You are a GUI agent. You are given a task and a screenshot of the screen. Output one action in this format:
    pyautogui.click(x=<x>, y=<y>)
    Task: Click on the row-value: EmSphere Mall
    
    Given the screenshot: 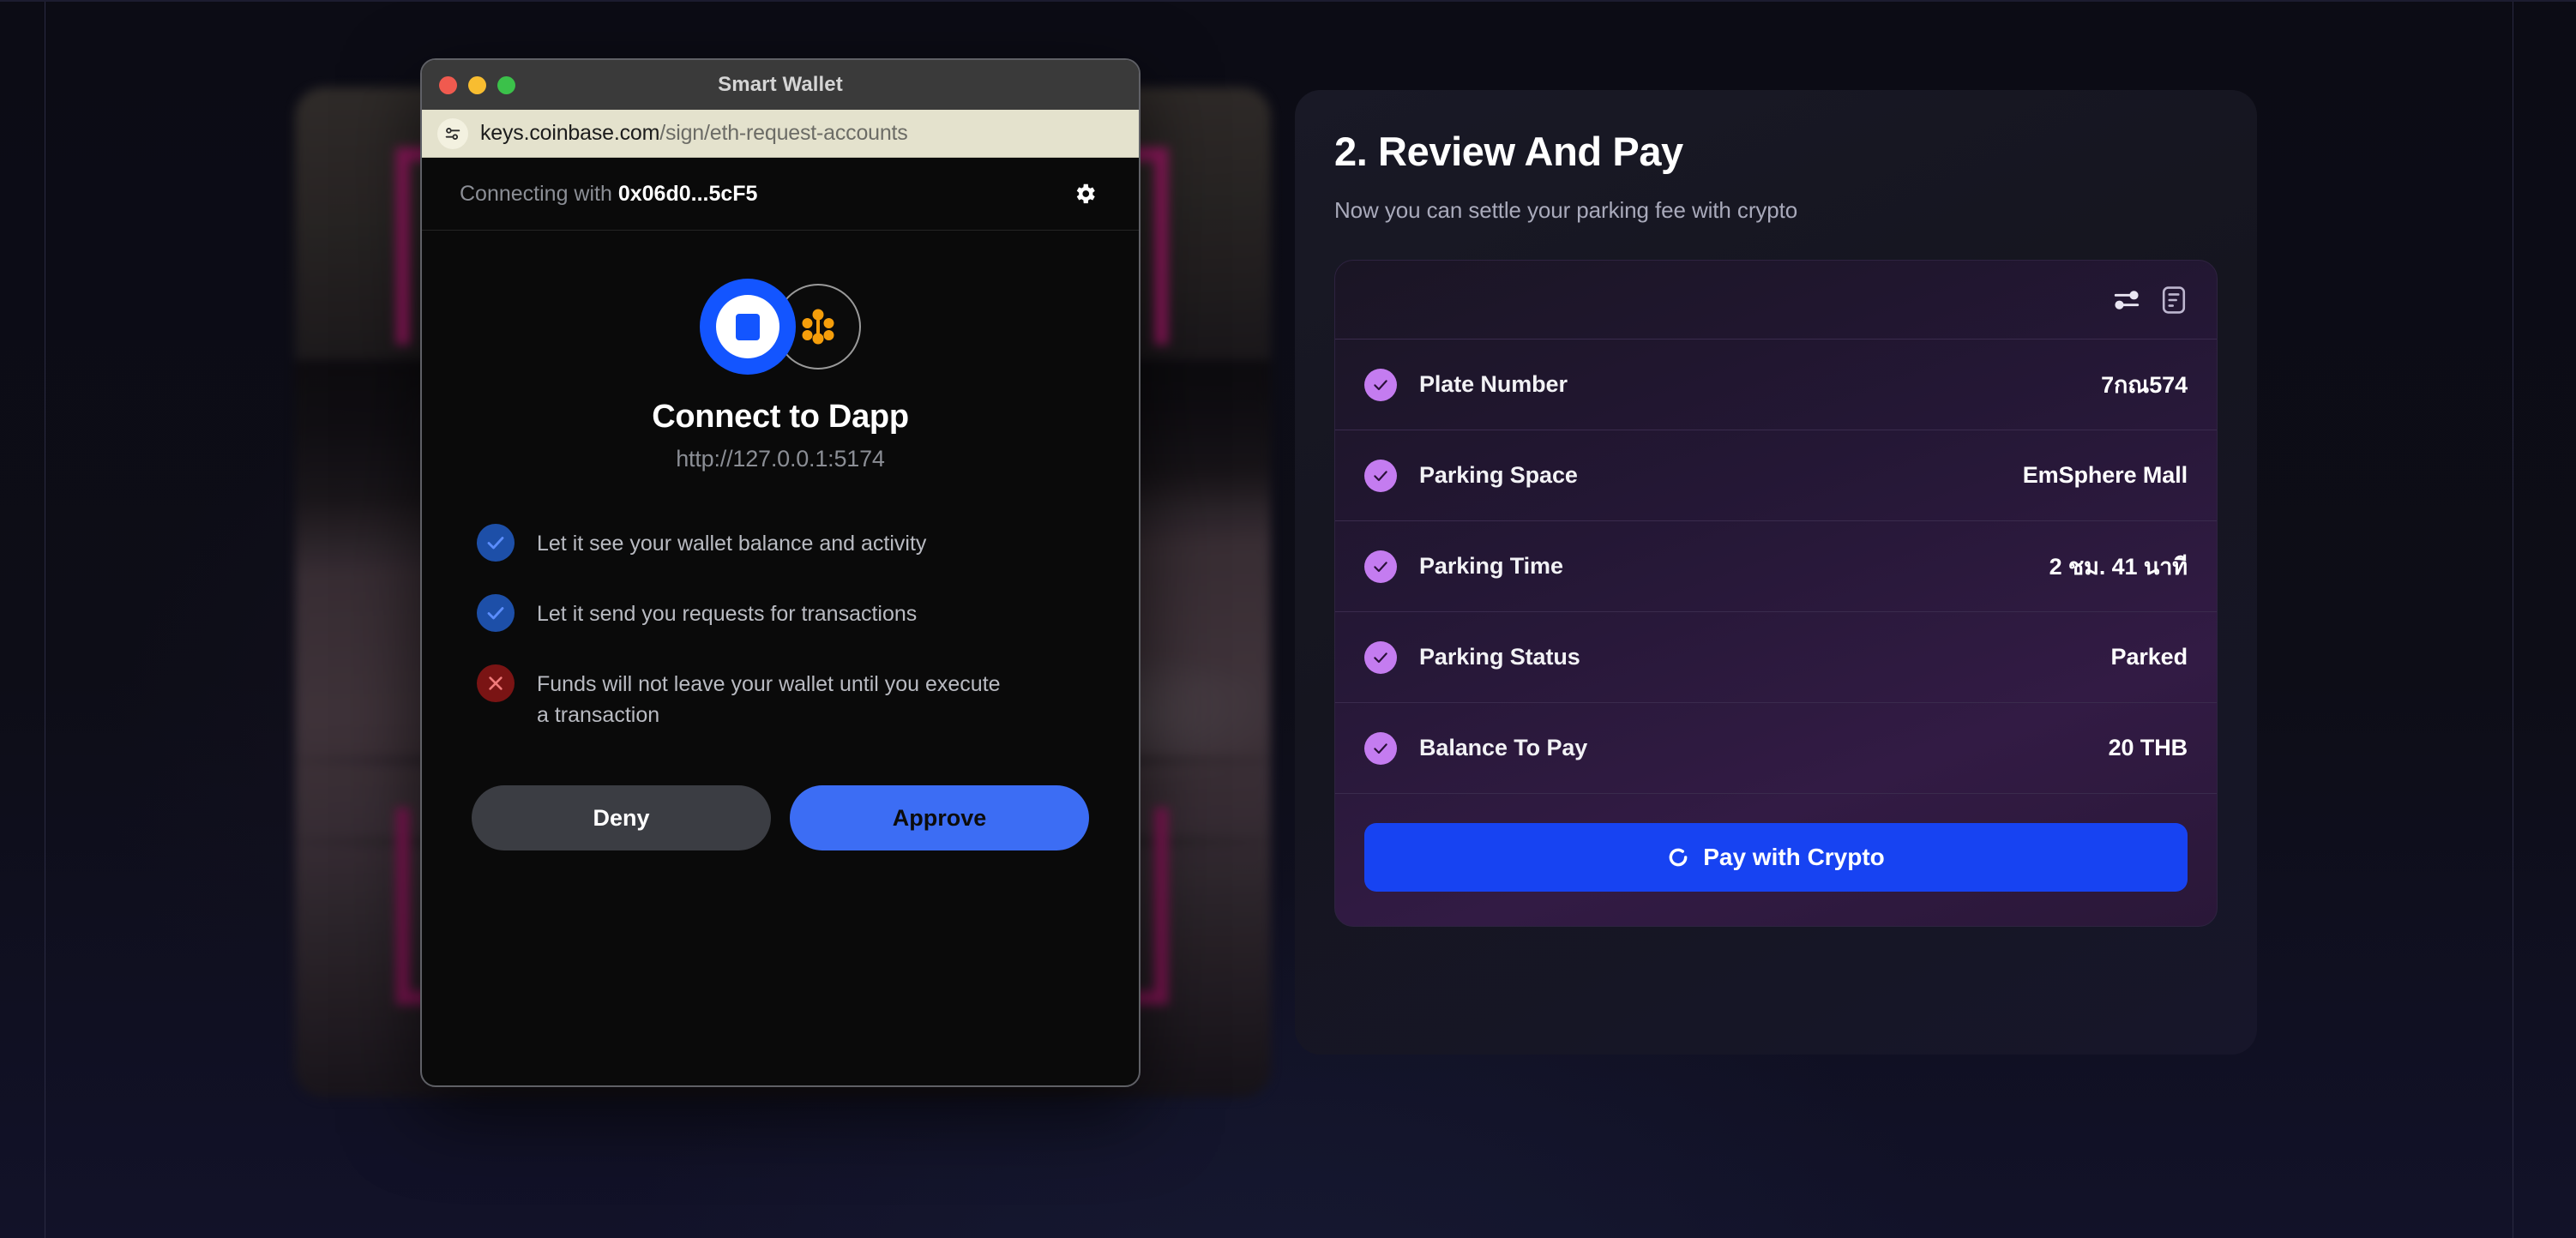 What is the action you would take?
    pyautogui.click(x=2105, y=475)
    